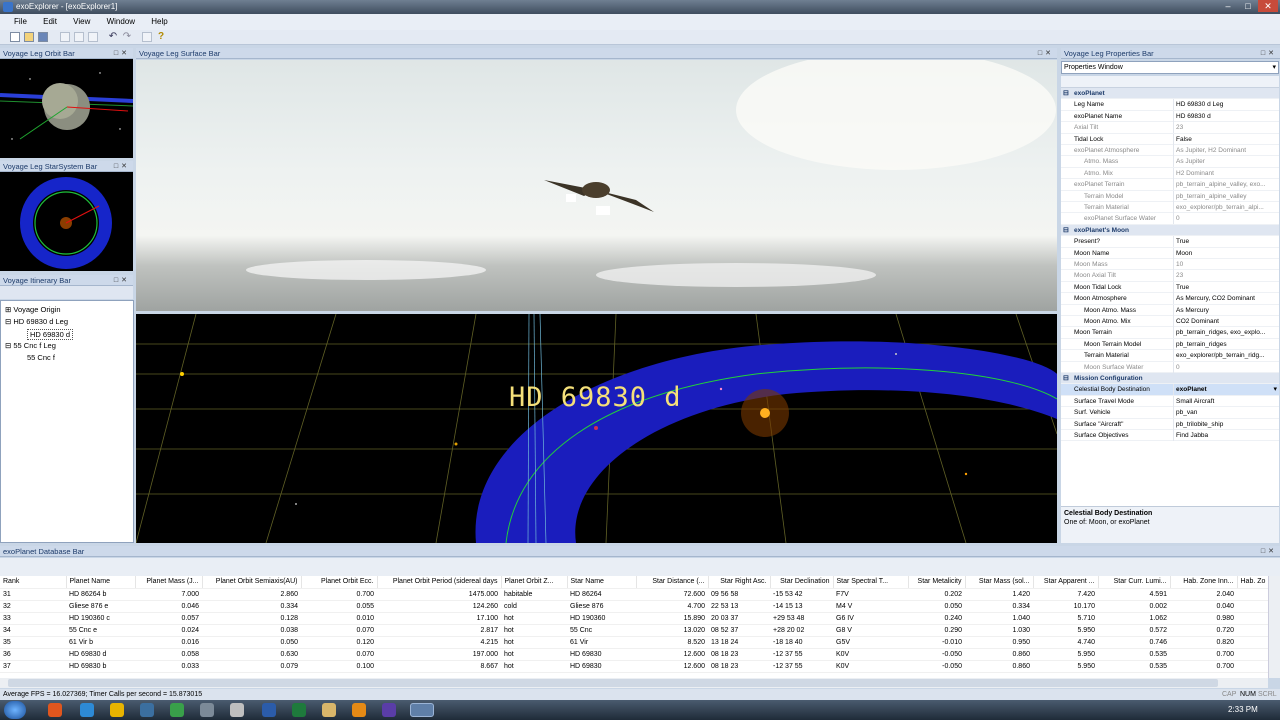  Describe the element at coordinates (1225, 390) in the screenshot. I see `property-value: exoPlanet` at that location.